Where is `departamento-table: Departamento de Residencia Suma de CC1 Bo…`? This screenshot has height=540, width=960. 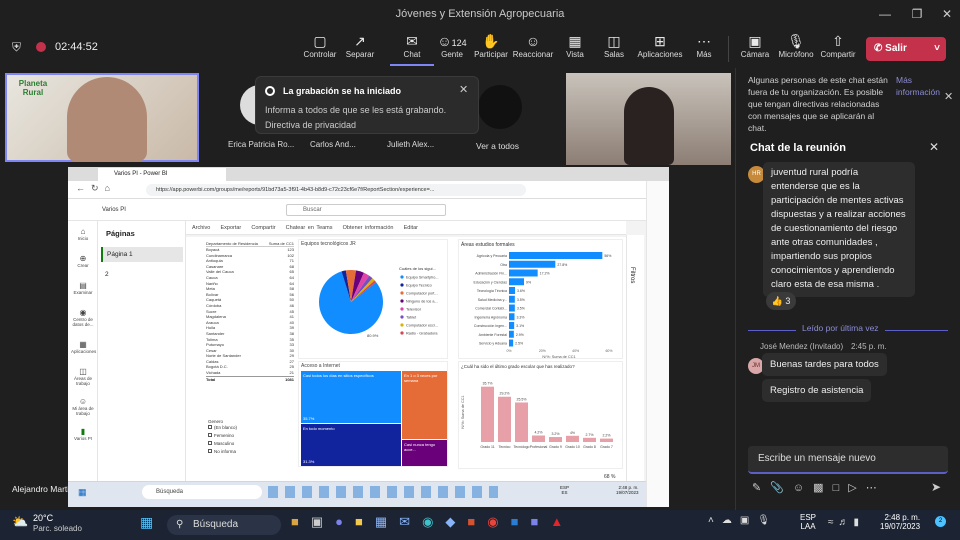 departamento-table: Departamento de Residencia Suma de CC1 Bo… is located at coordinates (250, 316).